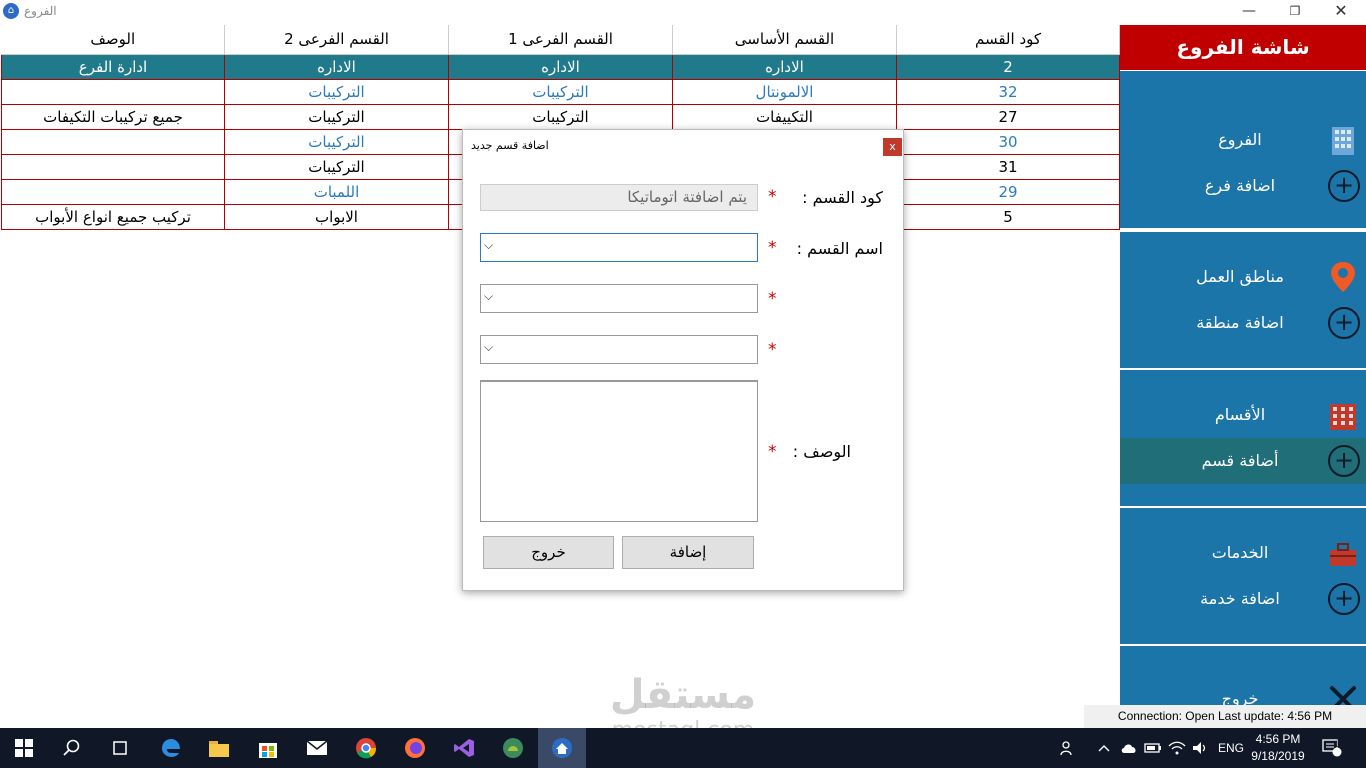 The height and width of the screenshot is (768, 1366). What do you see at coordinates (24, 748) in the screenshot?
I see `start-button` at bounding box center [24, 748].